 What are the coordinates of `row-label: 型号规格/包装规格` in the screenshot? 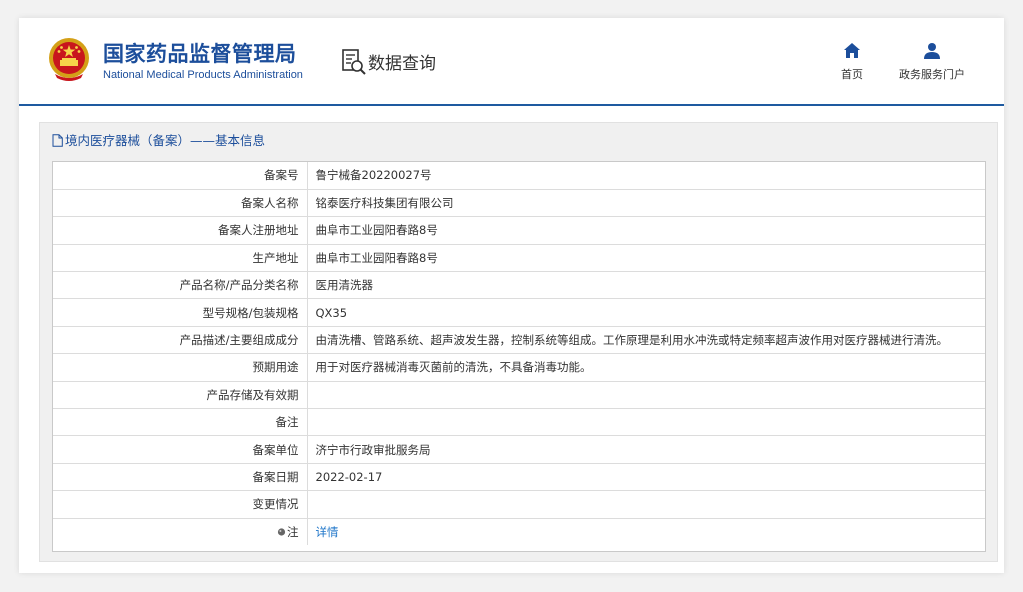 It's located at (180, 312).